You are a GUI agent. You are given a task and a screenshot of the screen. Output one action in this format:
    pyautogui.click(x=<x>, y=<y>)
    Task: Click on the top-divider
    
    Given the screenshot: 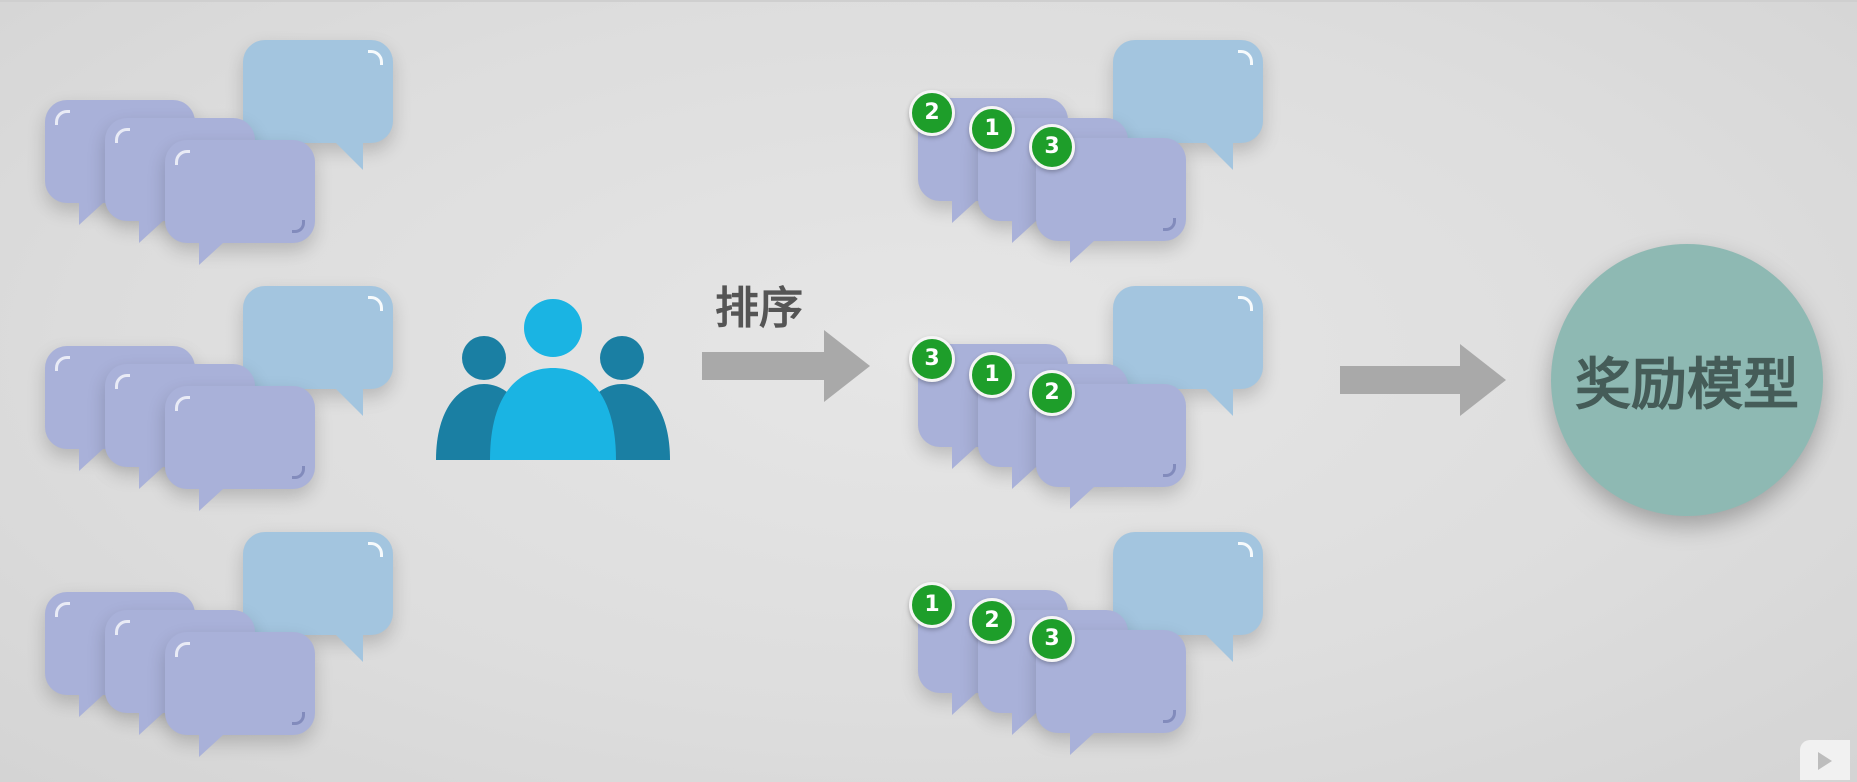 What is the action you would take?
    pyautogui.click(x=928, y=1)
    